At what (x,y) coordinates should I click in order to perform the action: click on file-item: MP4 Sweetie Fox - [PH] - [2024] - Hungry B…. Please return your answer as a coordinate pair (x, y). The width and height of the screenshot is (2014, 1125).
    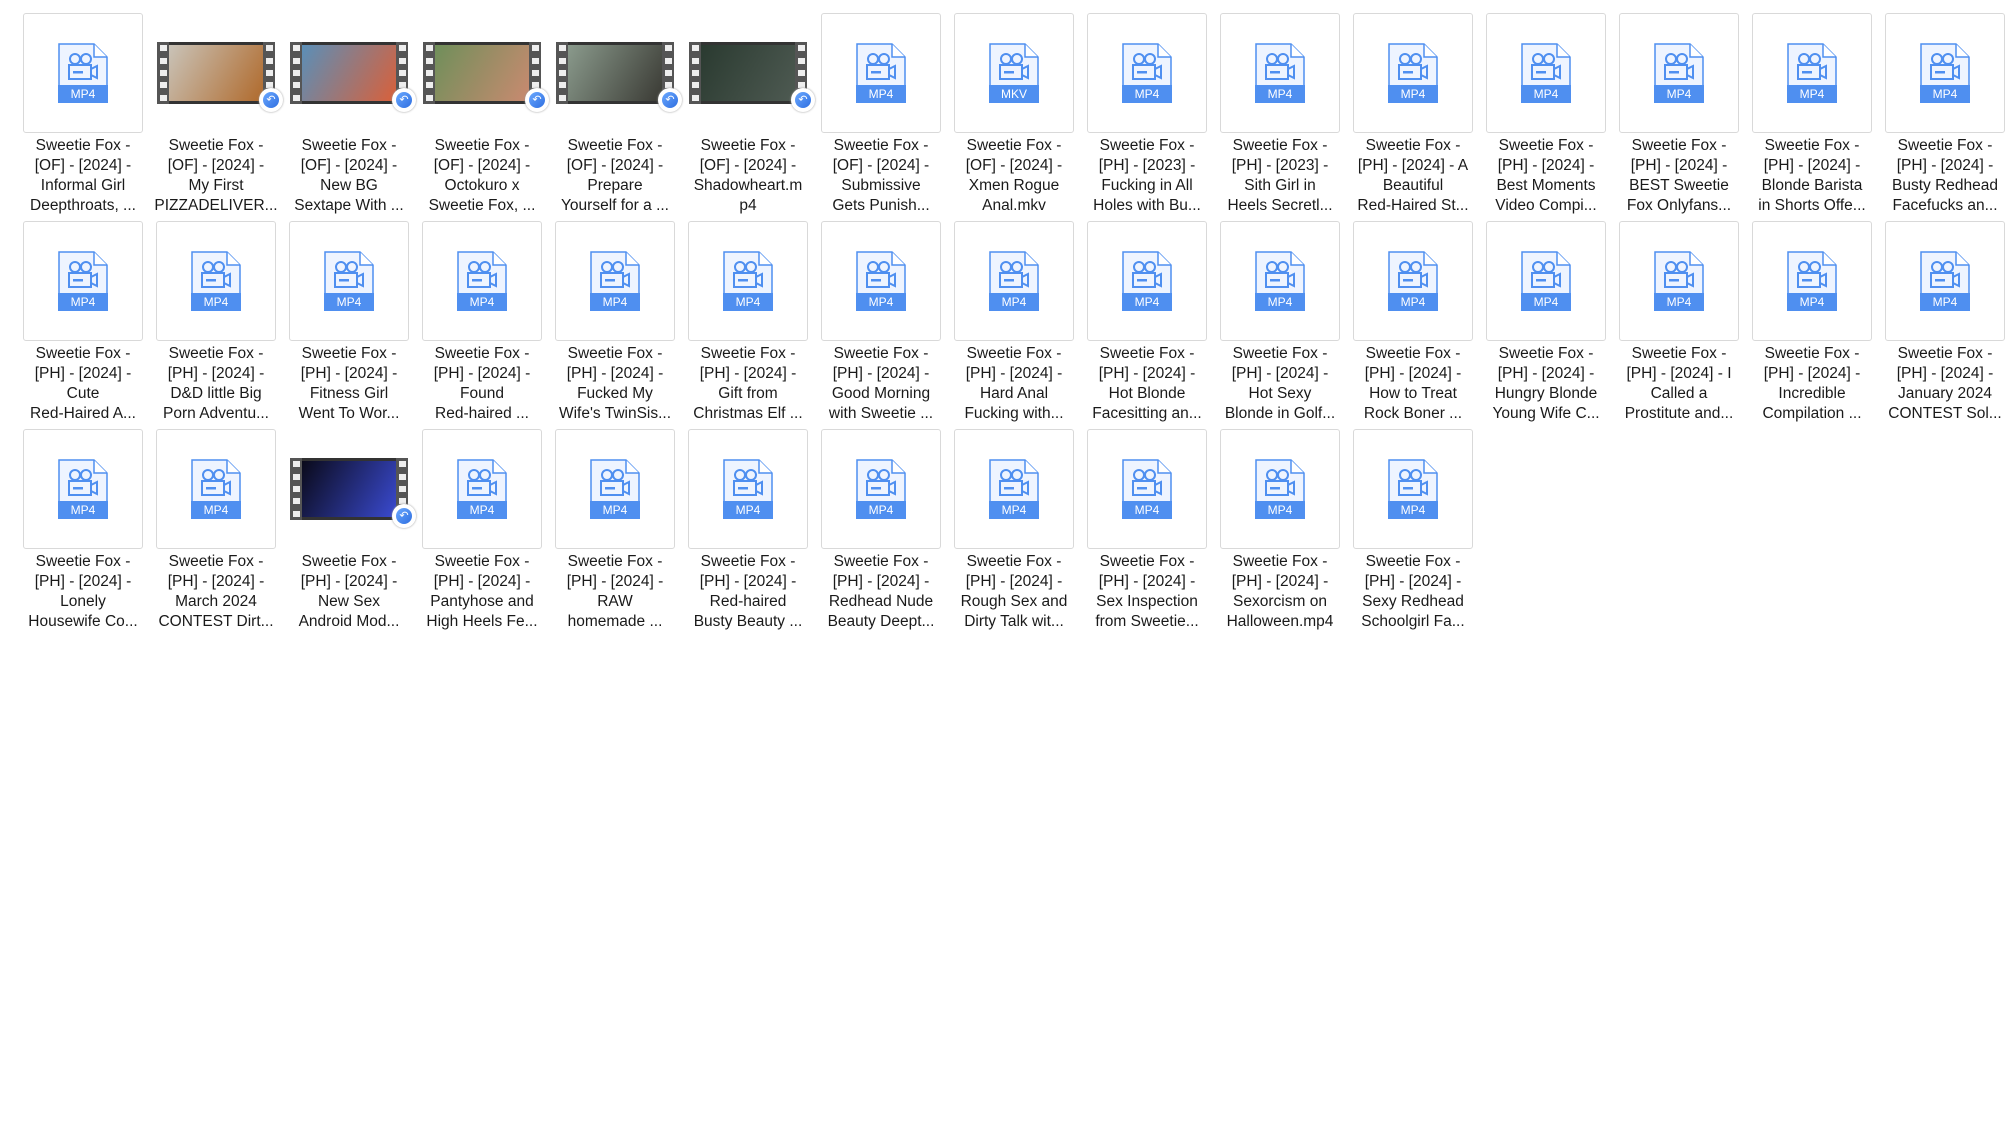
    Looking at the image, I should click on (1549, 325).